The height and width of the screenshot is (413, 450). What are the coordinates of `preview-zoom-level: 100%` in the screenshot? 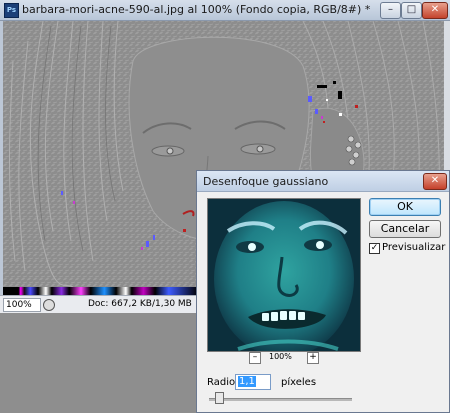 It's located at (280, 356).